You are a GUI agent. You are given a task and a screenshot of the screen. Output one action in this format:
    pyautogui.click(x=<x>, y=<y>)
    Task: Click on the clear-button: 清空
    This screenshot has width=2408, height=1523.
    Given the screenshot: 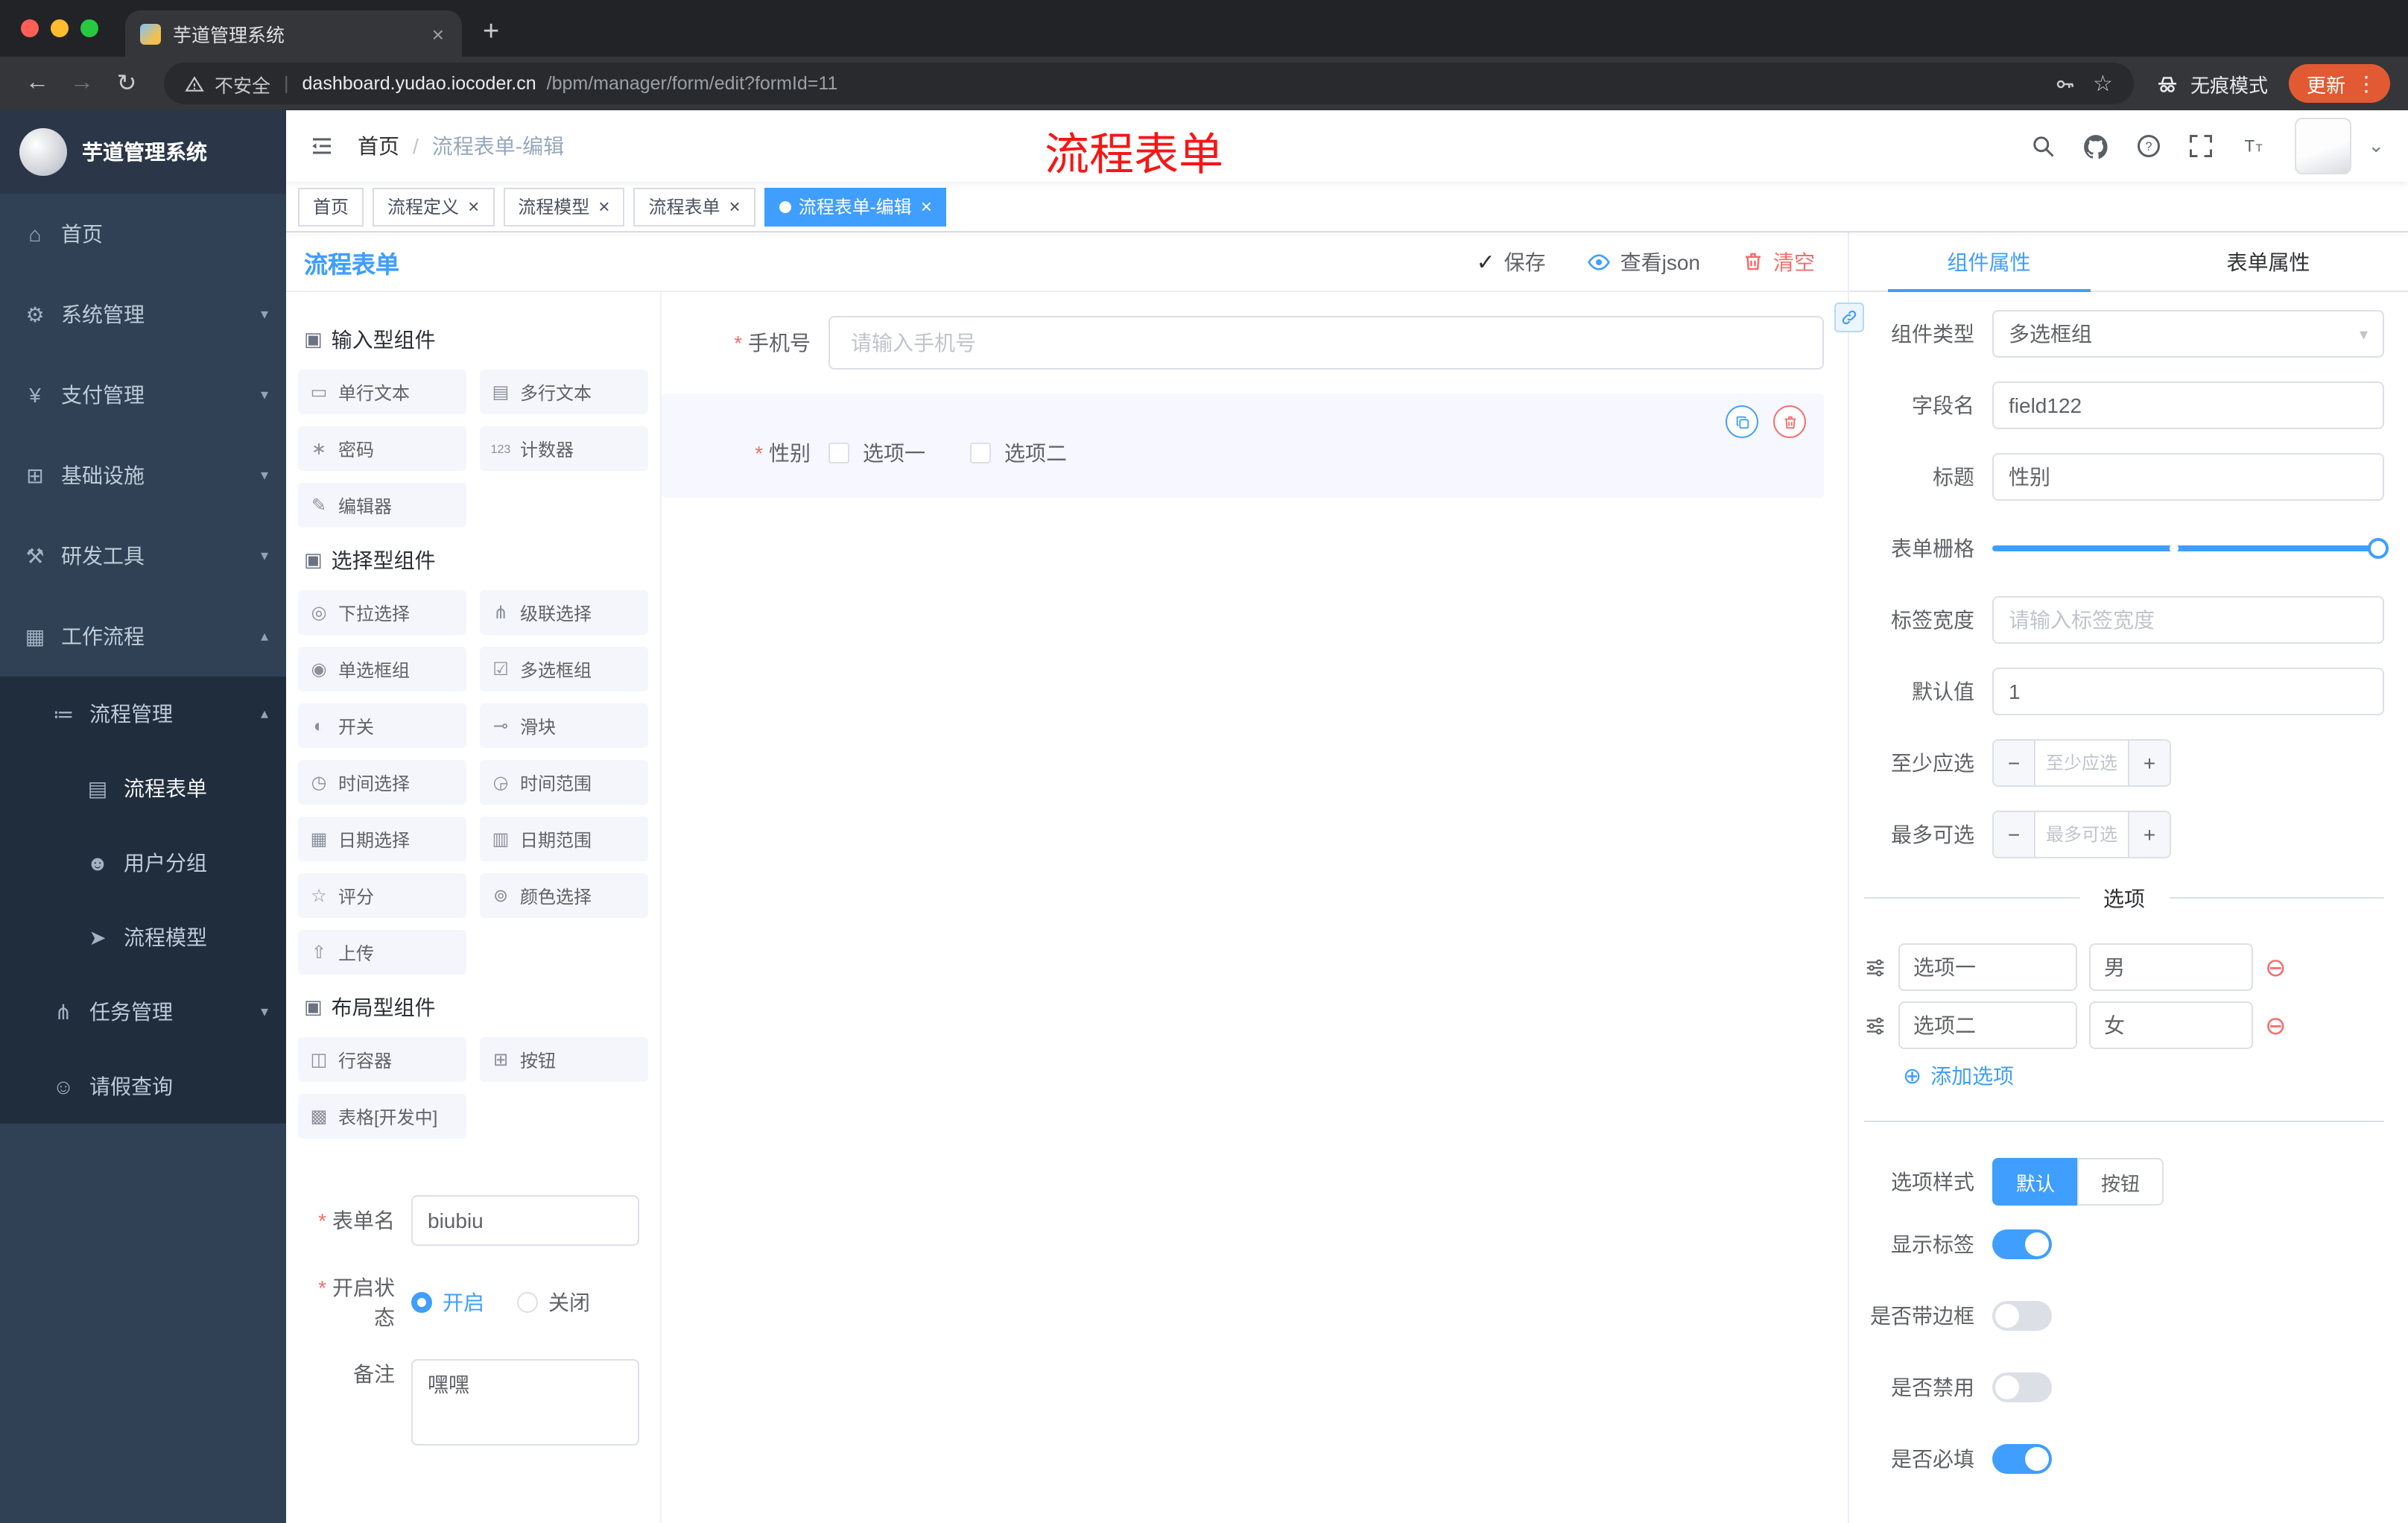 What is the action you would take?
    pyautogui.click(x=1778, y=262)
    